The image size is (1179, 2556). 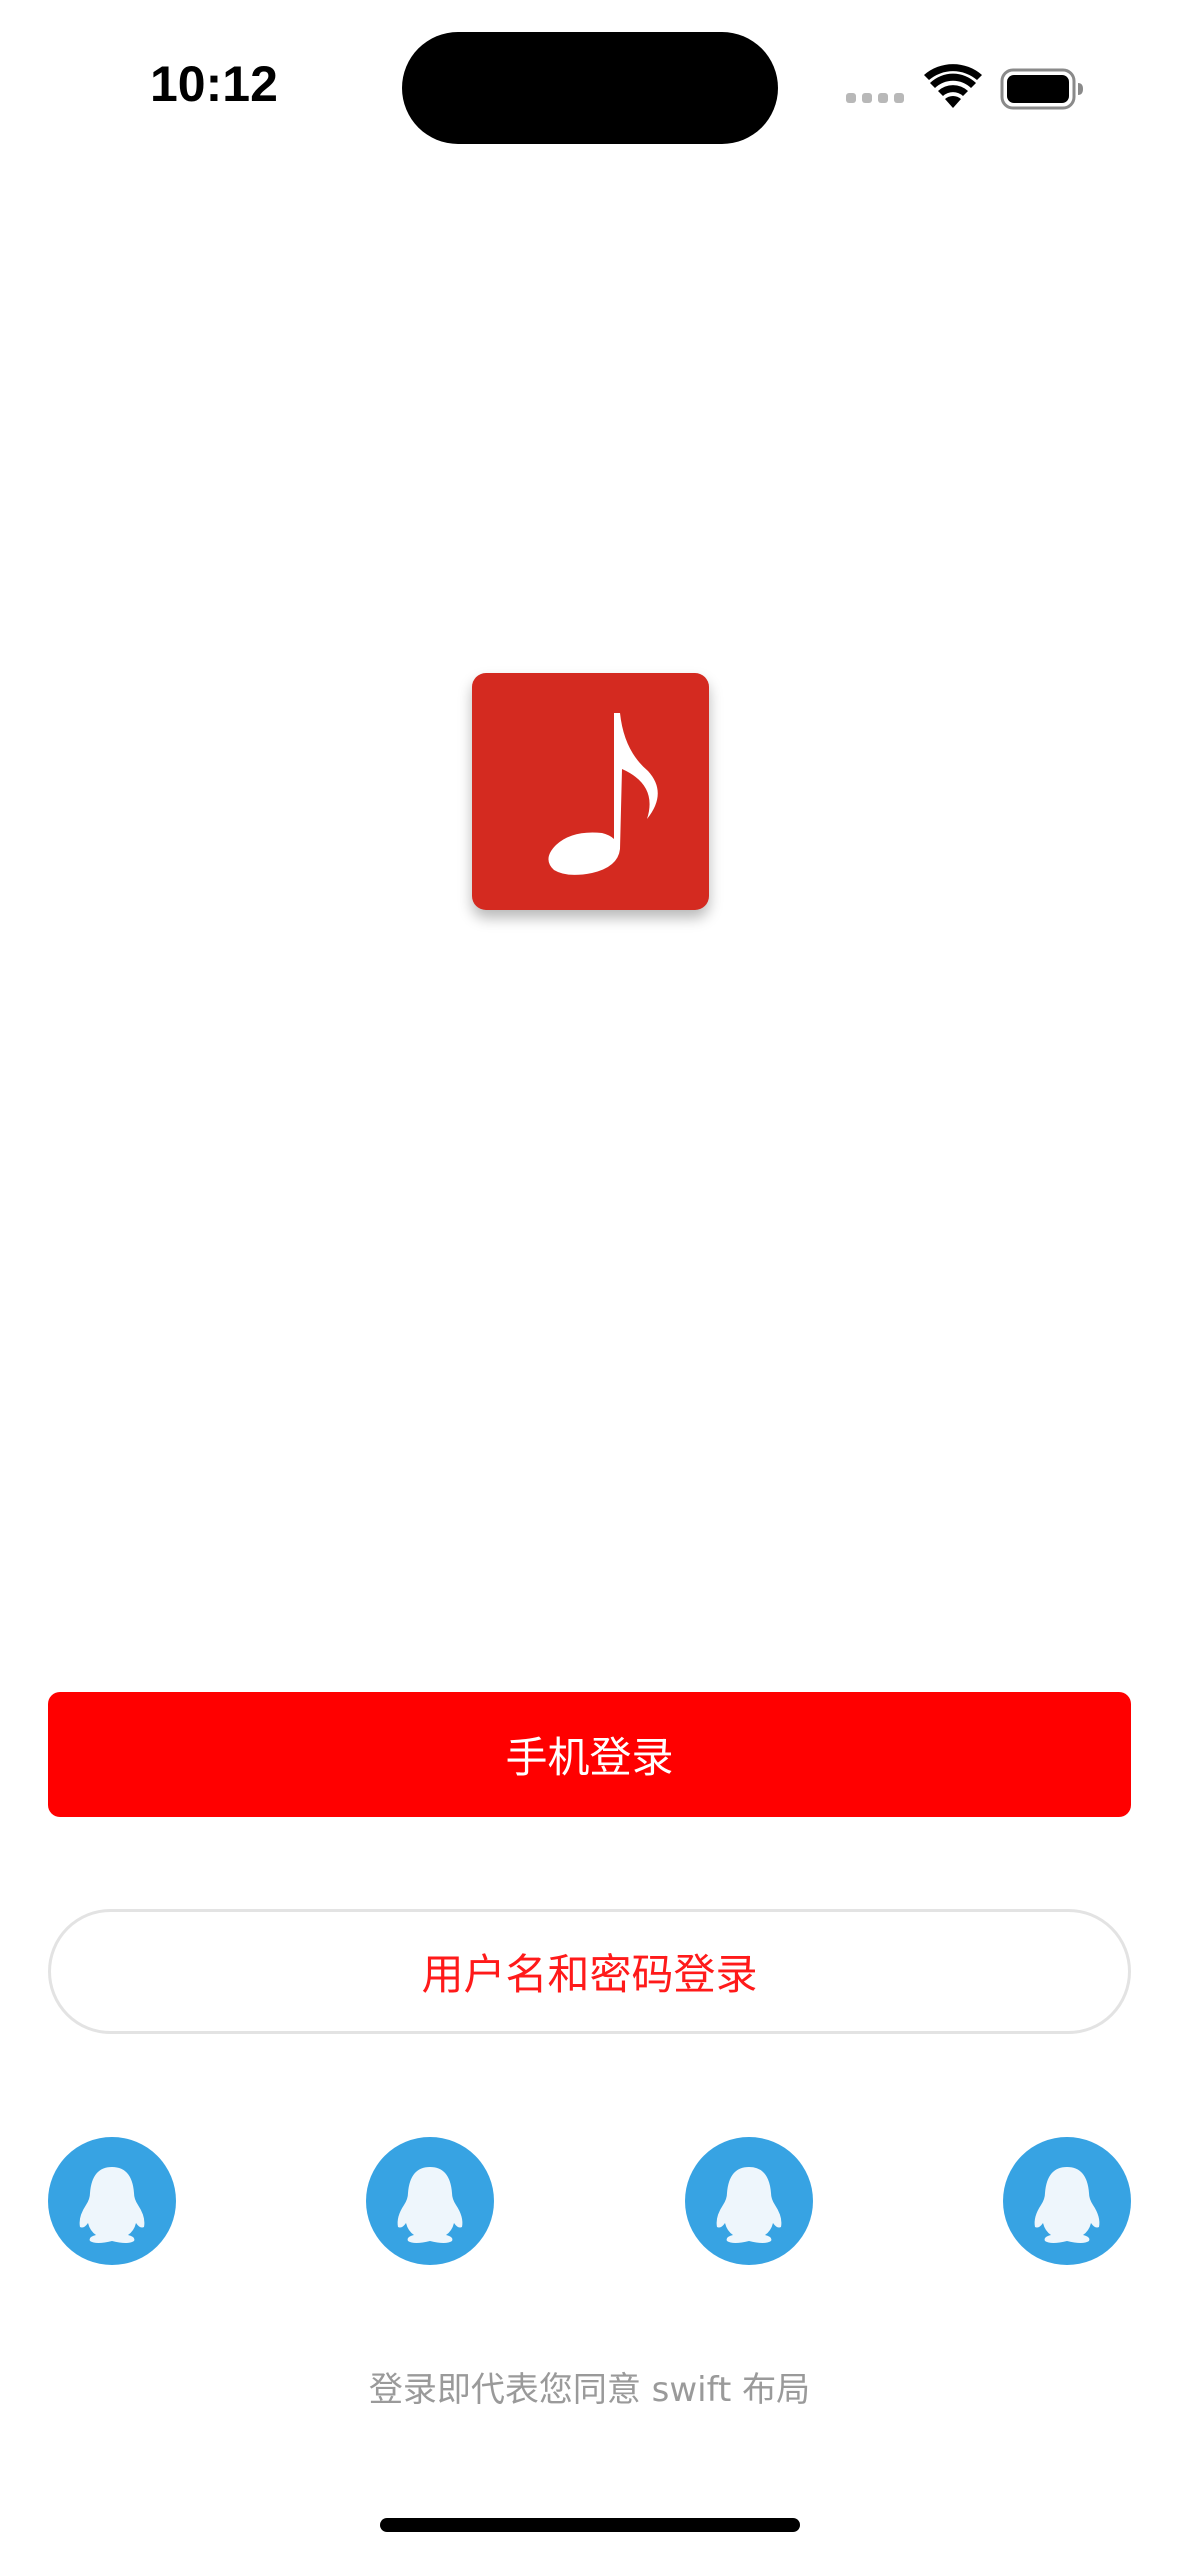 I want to click on music-note-icon, so click(x=603, y=794).